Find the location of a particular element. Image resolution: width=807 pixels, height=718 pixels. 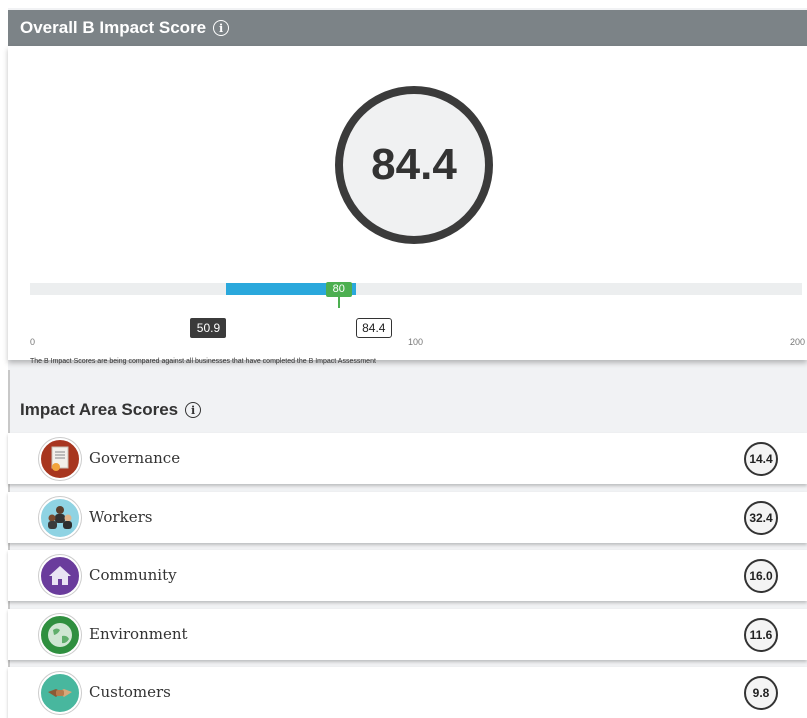

impact-area-name: Community is located at coordinates (133, 575).